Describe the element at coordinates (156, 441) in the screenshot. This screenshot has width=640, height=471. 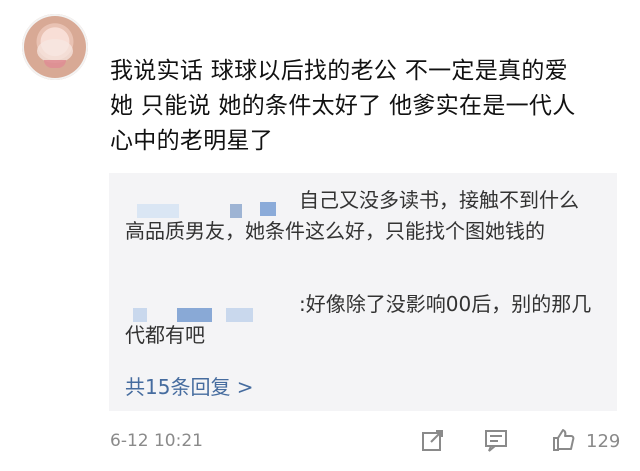
I see `timestamp: 6-12 10:21` at that location.